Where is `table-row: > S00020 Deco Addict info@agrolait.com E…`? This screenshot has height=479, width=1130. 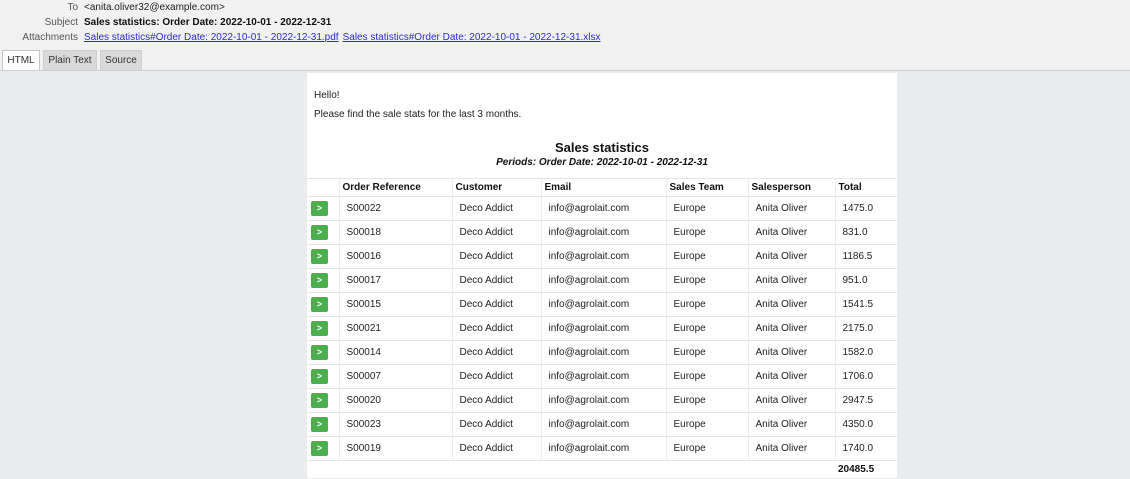 table-row: > S00020 Deco Addict info@agrolait.com E… is located at coordinates (602, 400).